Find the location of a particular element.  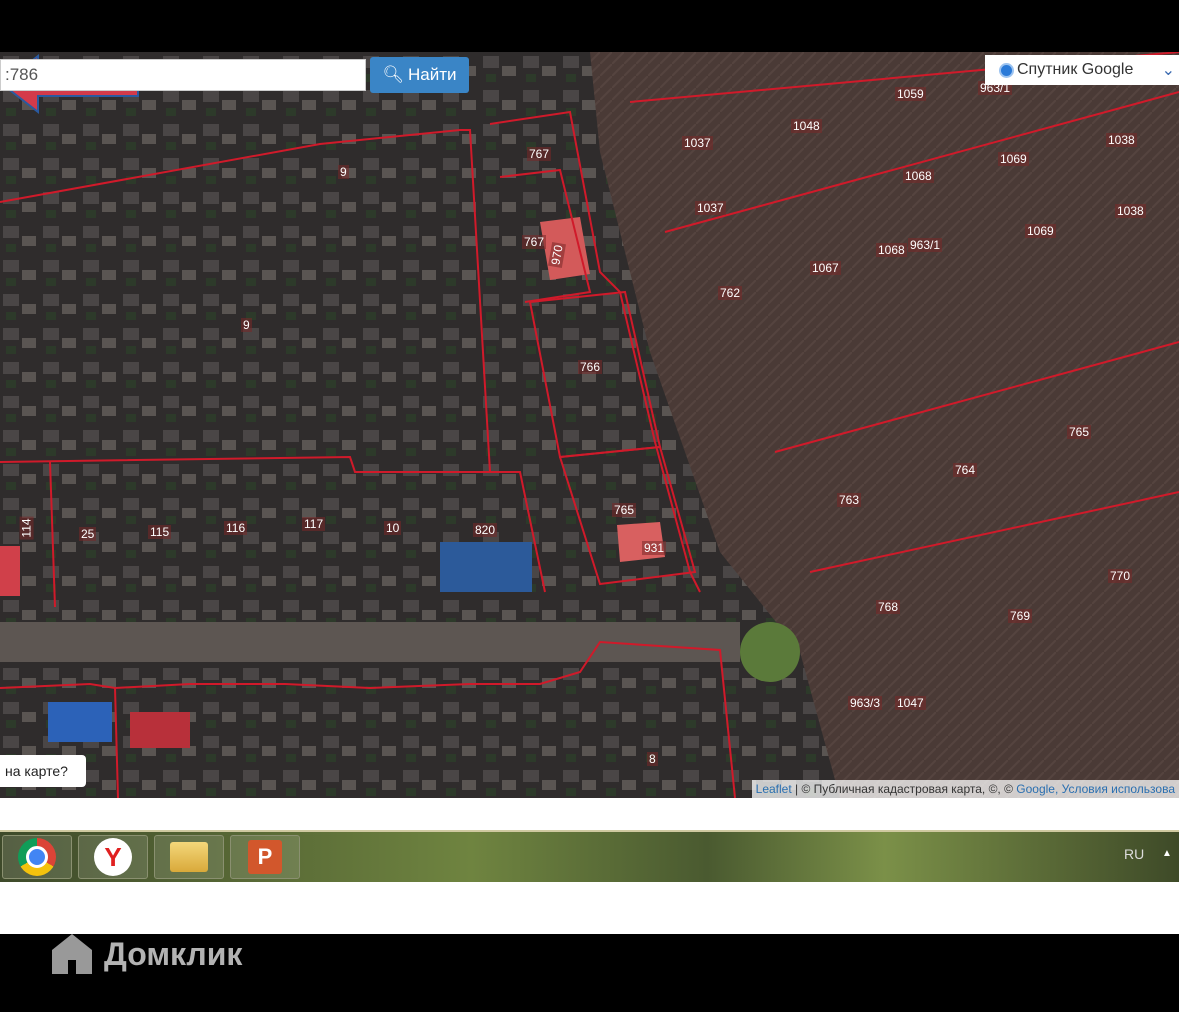

taskbar-yandex: Y is located at coordinates (113, 857).